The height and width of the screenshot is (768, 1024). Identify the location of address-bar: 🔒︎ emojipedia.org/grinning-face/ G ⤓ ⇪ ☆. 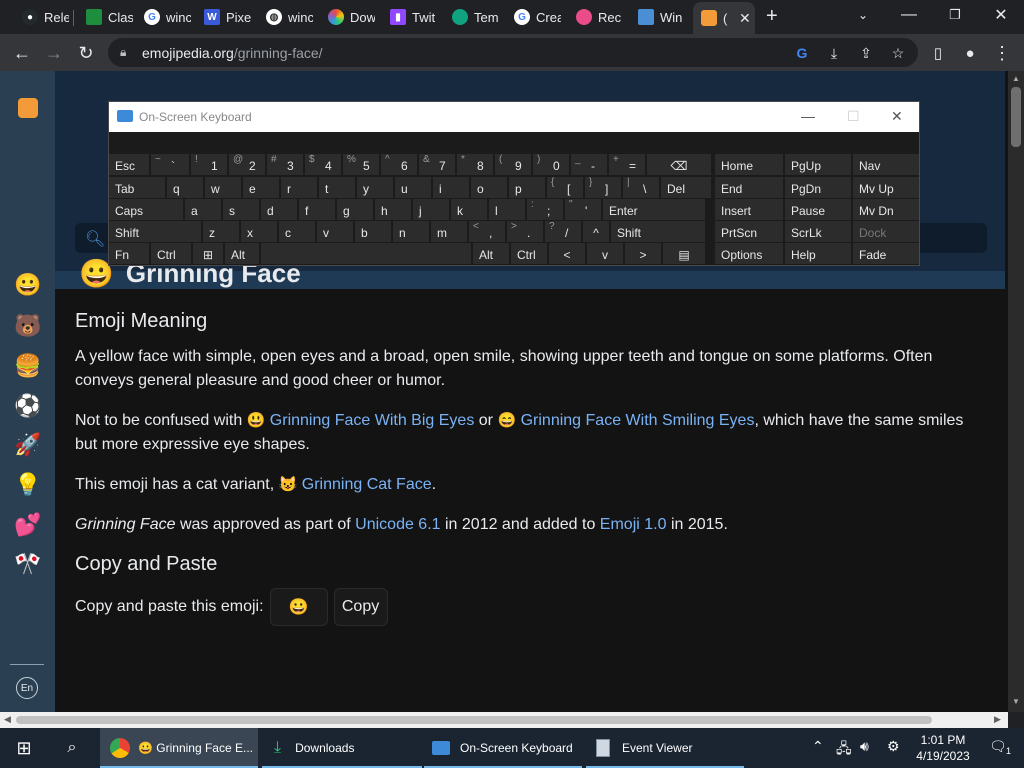
(513, 52).